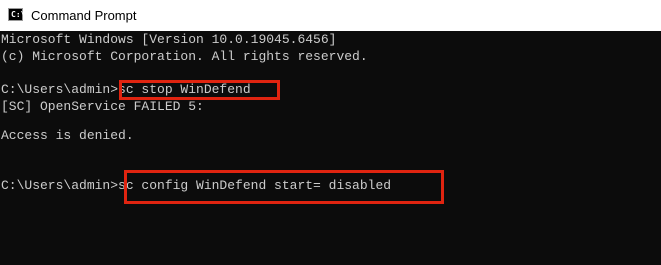  I want to click on command-prompt-icon: C:\, so click(17, 14).